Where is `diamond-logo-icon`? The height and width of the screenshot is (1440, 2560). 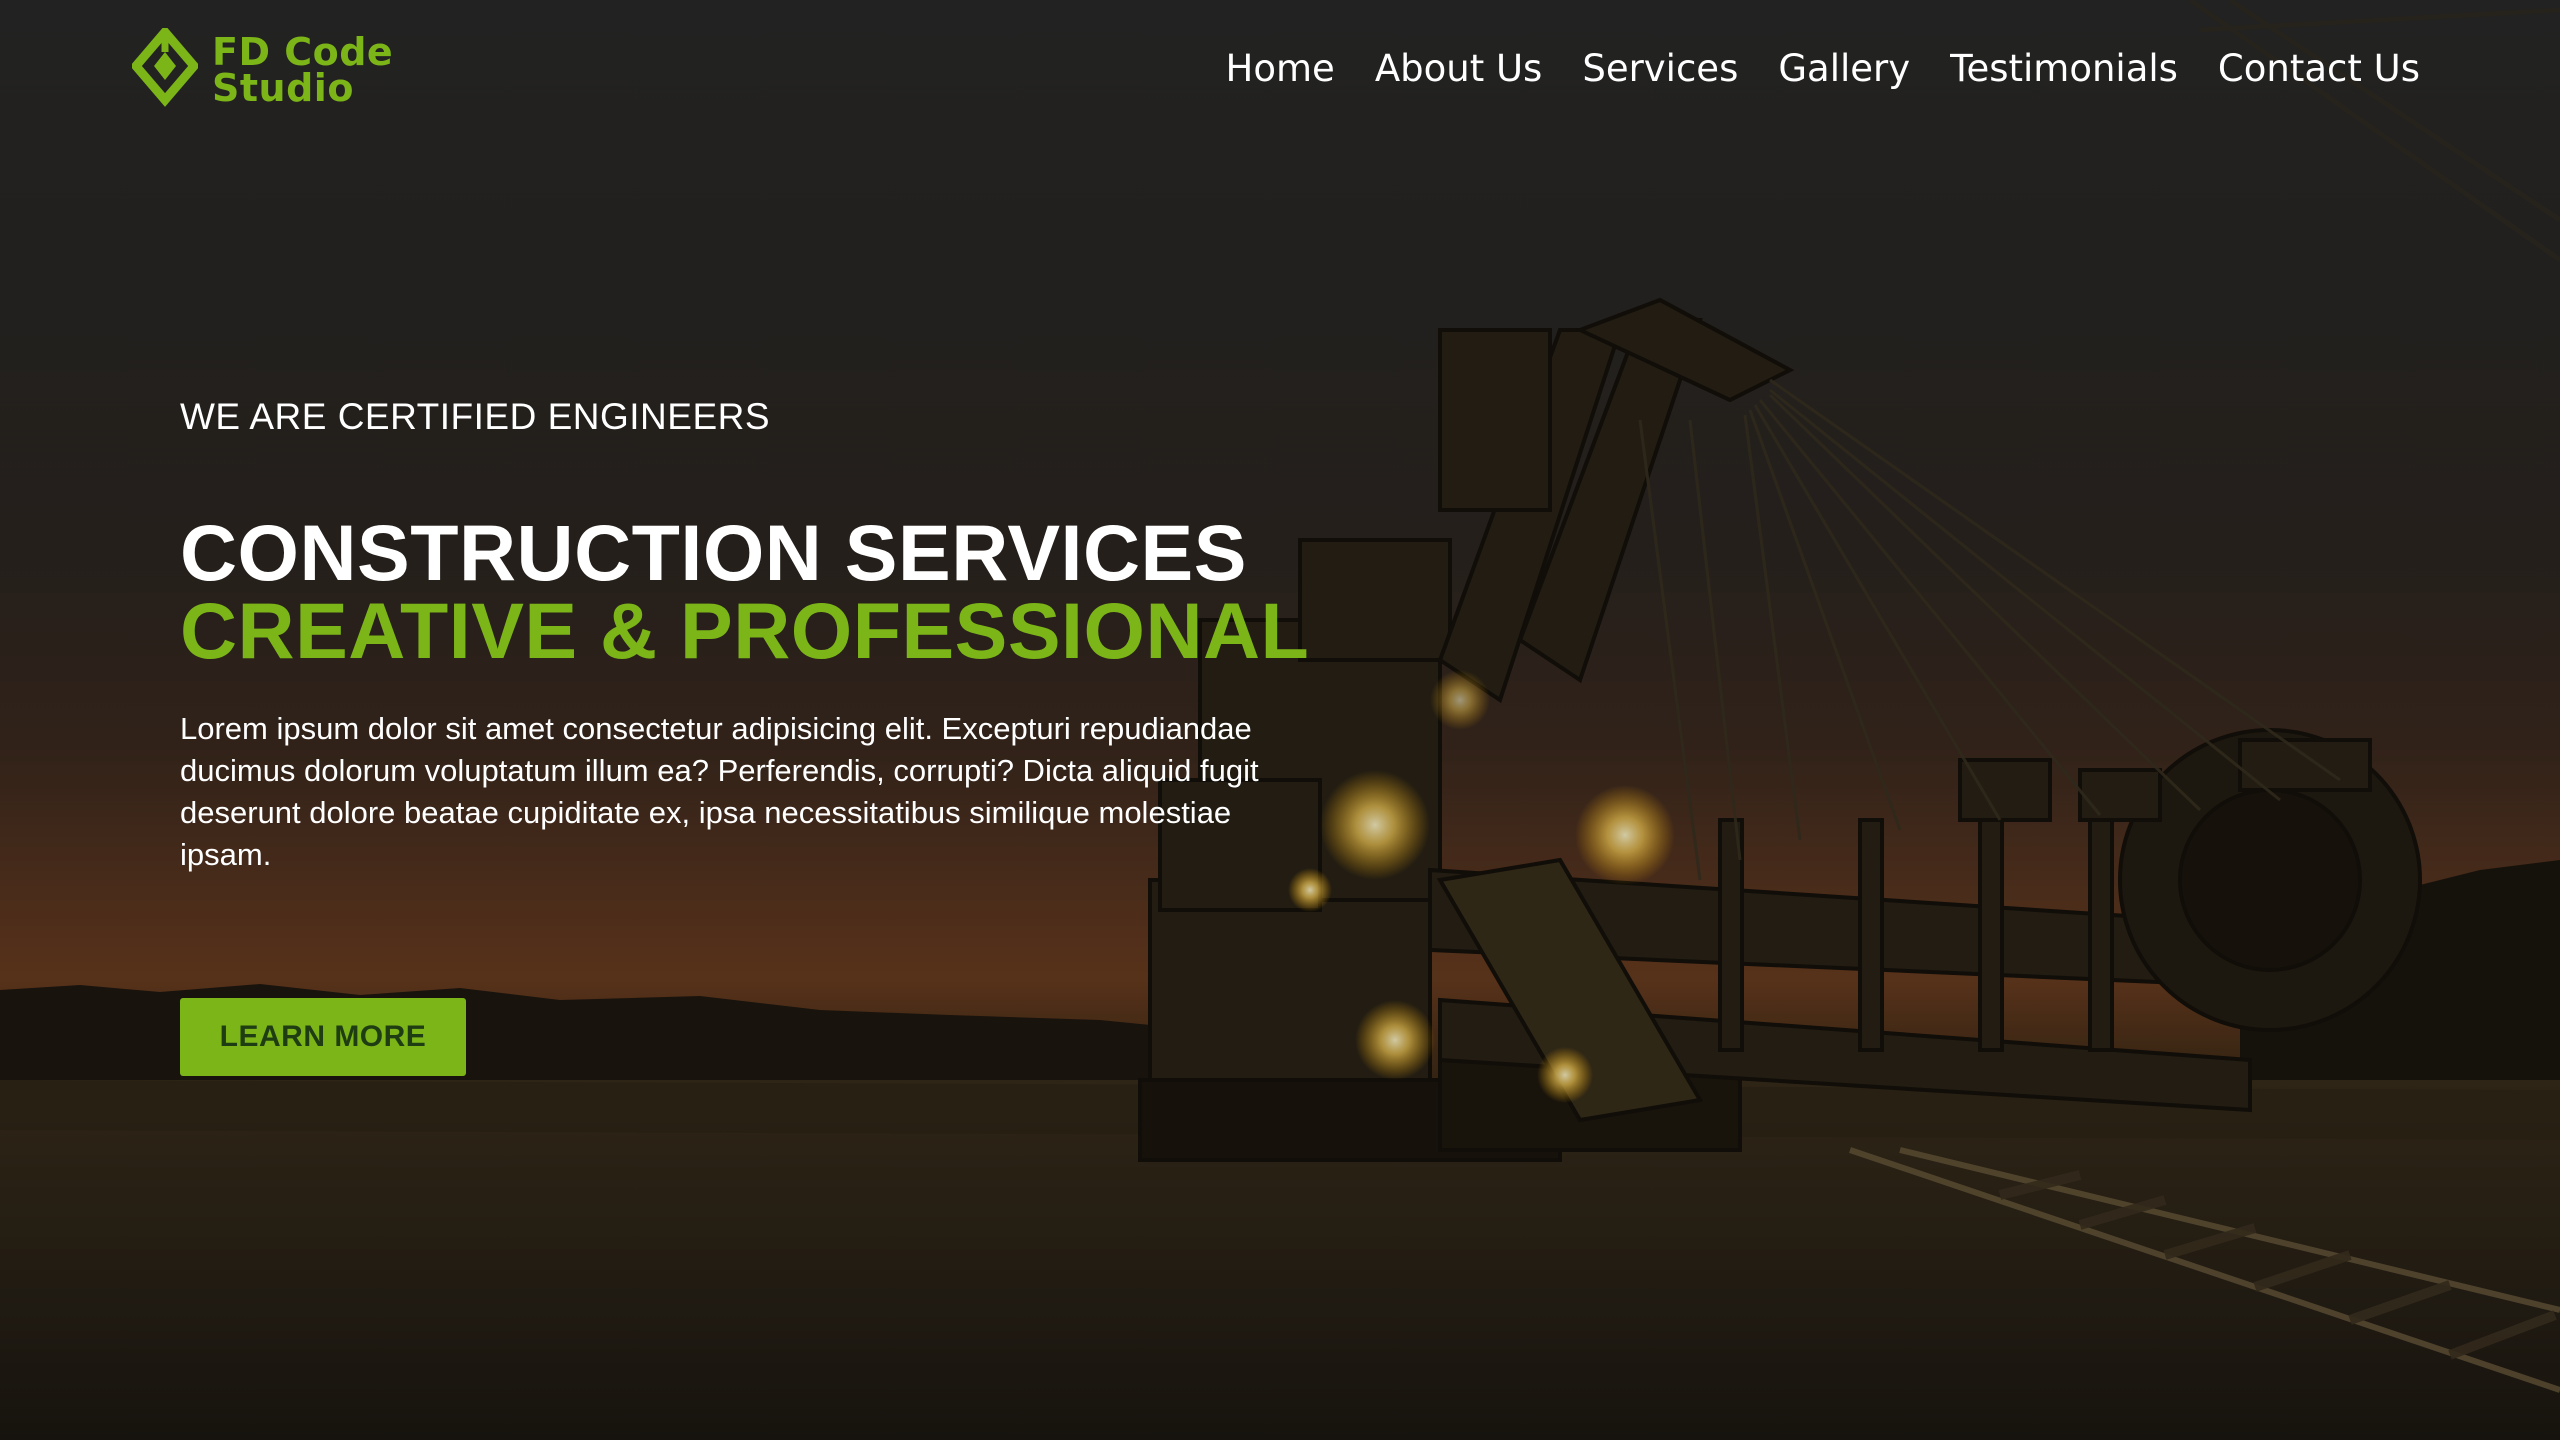 diamond-logo-icon is located at coordinates (165, 67).